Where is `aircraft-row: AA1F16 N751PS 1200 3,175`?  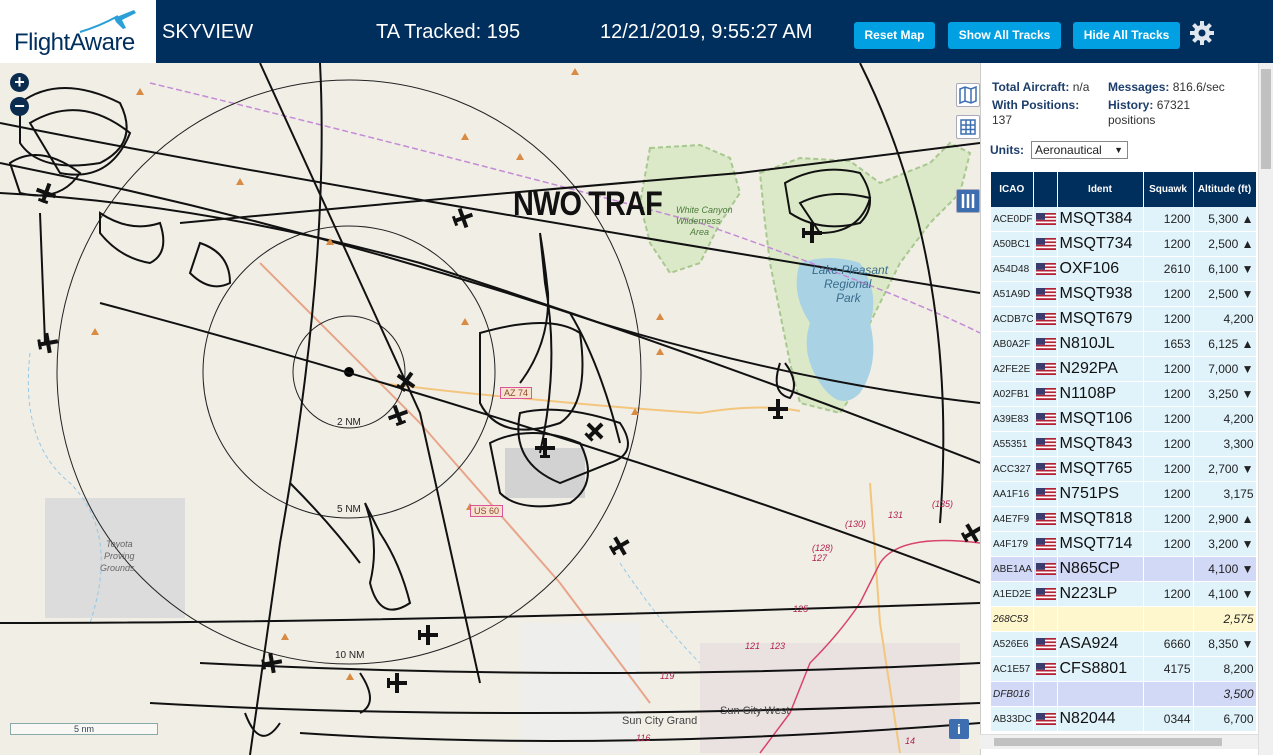 aircraft-row: AA1F16 N751PS 1200 3,175 is located at coordinates (1124, 494).